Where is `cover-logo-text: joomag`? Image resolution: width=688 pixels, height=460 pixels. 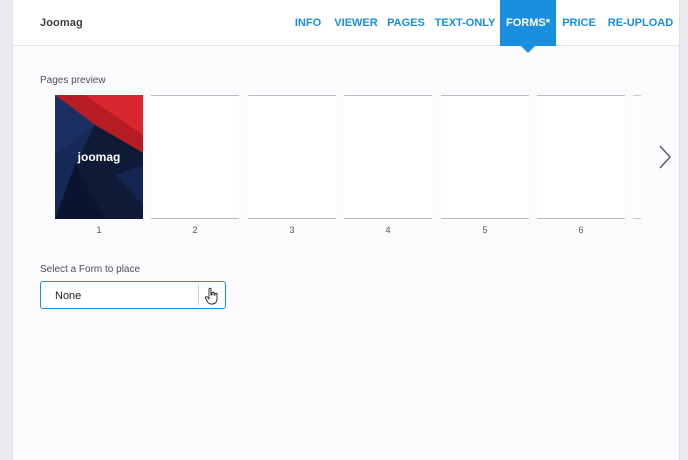 cover-logo-text: joomag is located at coordinates (99, 157).